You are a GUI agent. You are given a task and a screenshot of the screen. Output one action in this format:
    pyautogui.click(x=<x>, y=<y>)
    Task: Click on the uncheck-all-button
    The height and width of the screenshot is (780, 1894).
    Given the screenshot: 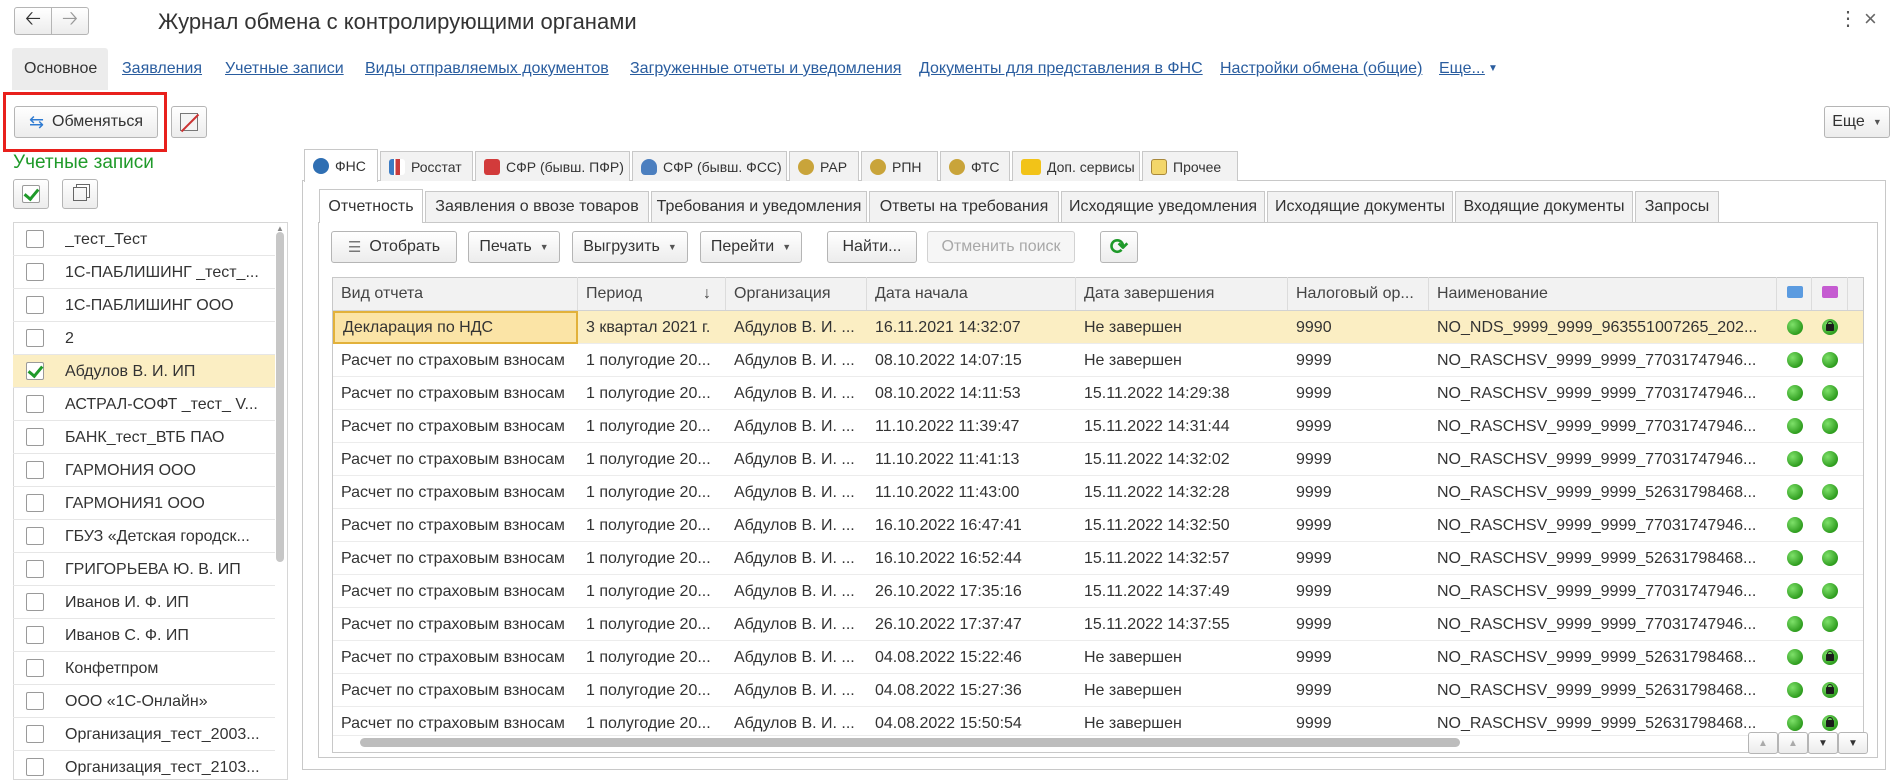 What is the action you would take?
    pyautogui.click(x=80, y=194)
    